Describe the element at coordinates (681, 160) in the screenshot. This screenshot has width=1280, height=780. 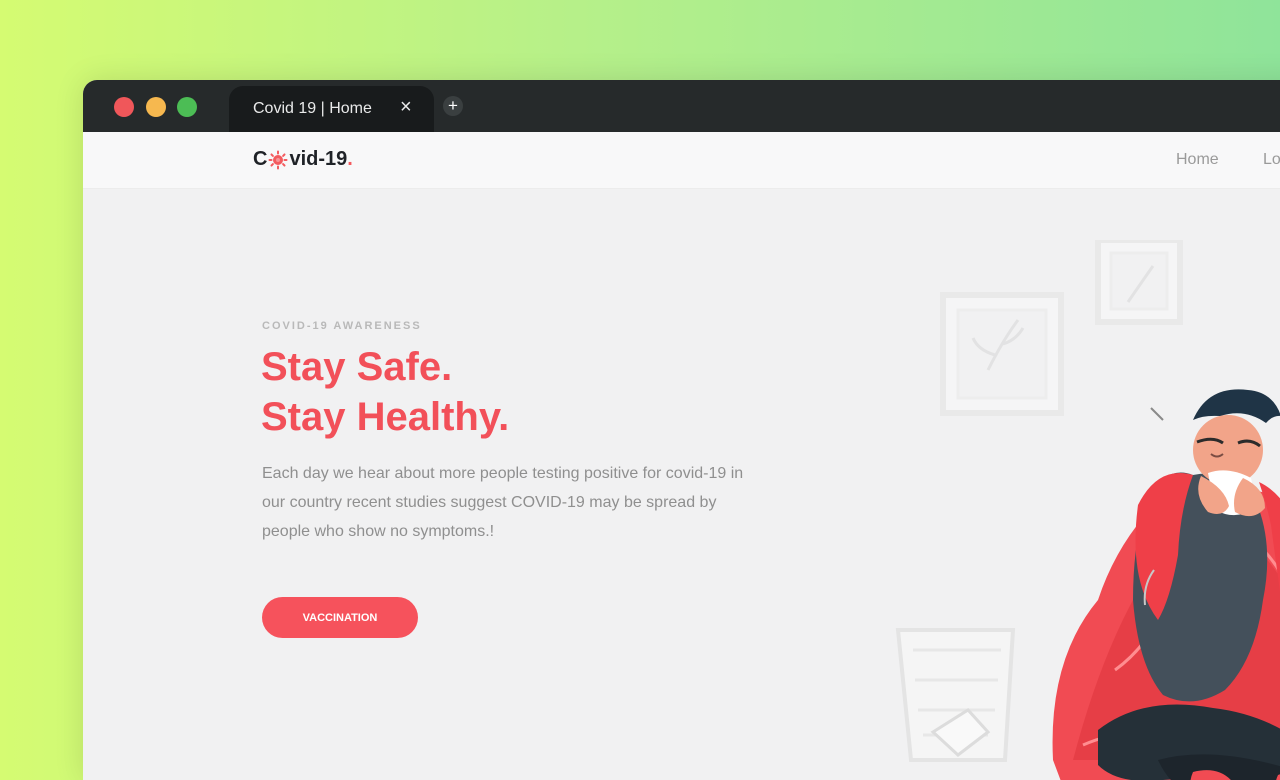
I see `site-navbar: C vid-19 . Home Lo` at that location.